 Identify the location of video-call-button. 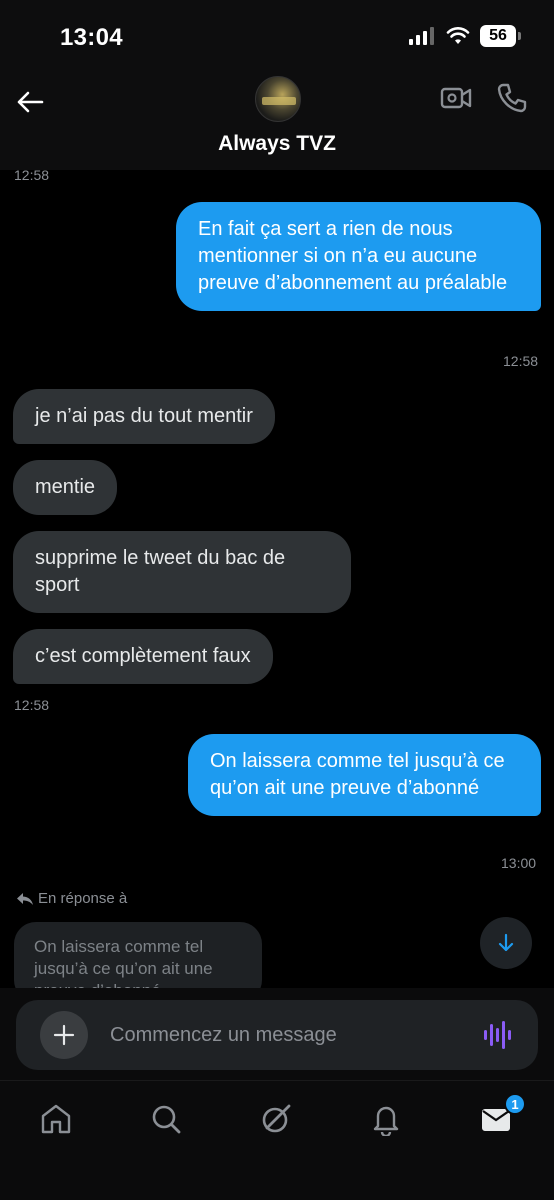
(457, 99).